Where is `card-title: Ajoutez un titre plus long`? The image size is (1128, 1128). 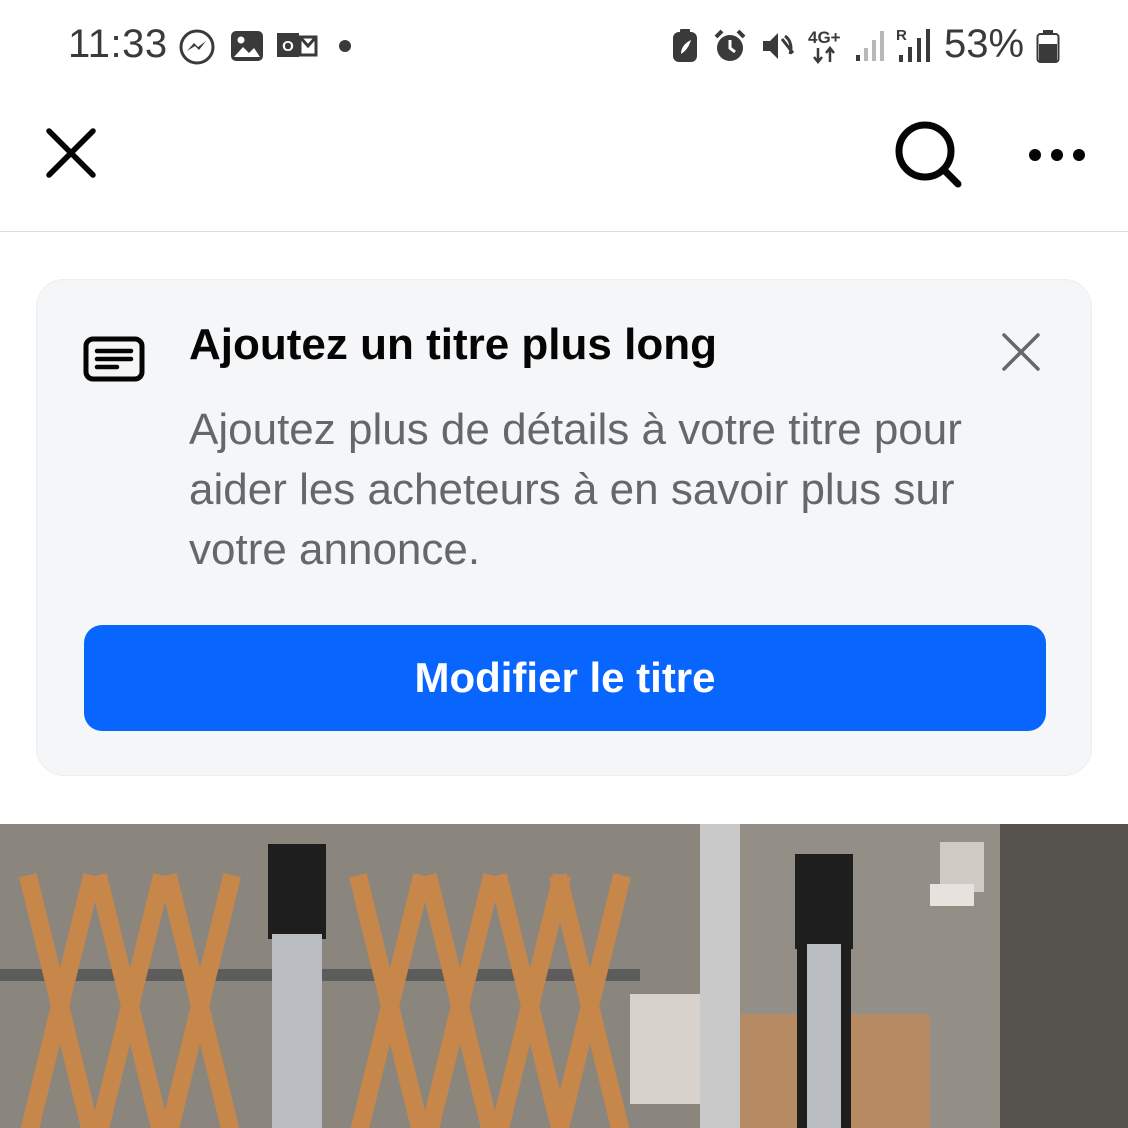
card-title: Ajoutez un titre plus long is located at coordinates (453, 344).